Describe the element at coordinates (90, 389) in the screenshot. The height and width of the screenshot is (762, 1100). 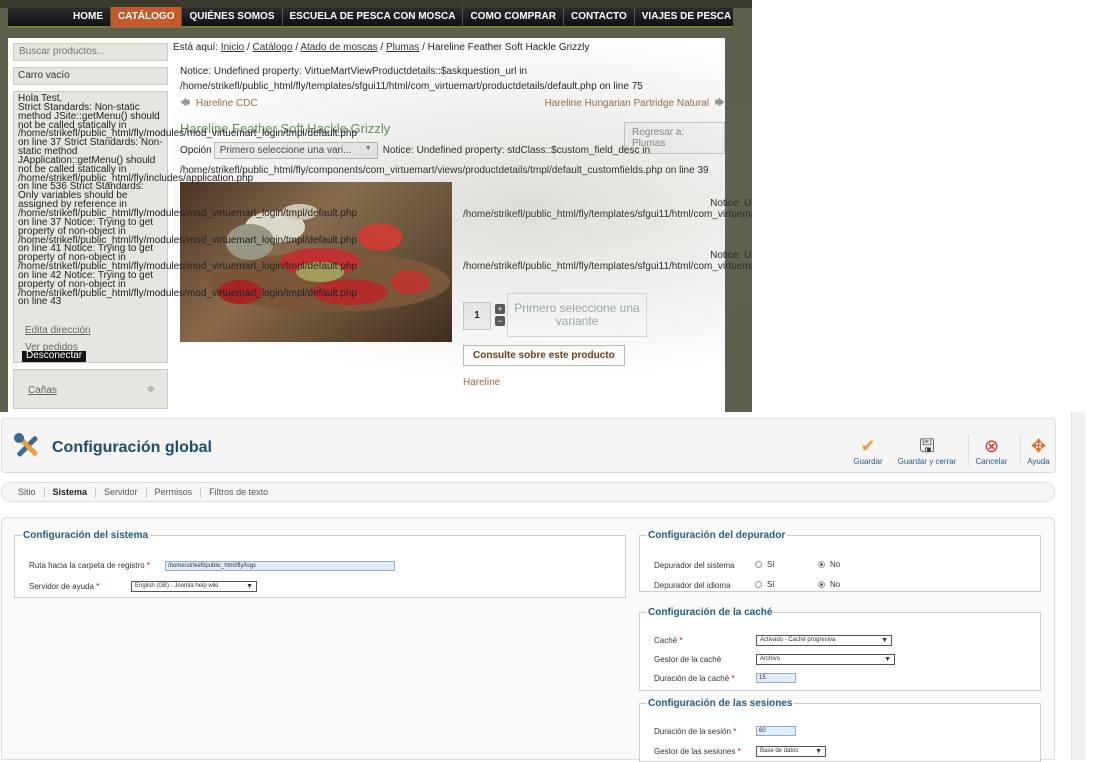
I see `category-box: Cañas ≑` at that location.